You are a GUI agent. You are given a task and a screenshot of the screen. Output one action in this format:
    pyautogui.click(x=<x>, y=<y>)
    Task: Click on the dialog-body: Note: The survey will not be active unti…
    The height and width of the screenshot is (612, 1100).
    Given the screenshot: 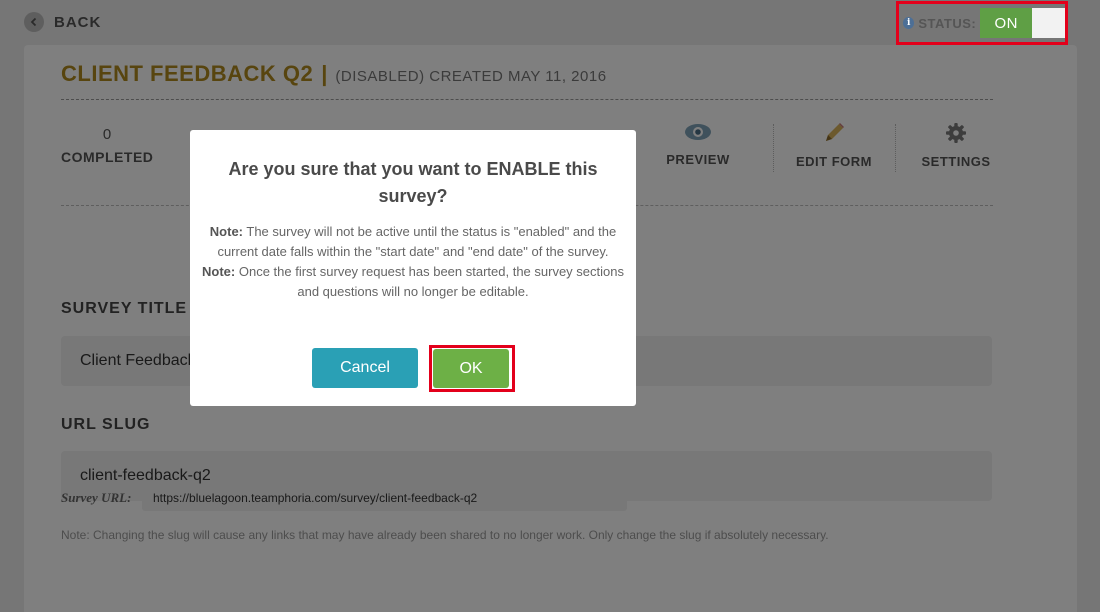 What is the action you would take?
    pyautogui.click(x=413, y=262)
    